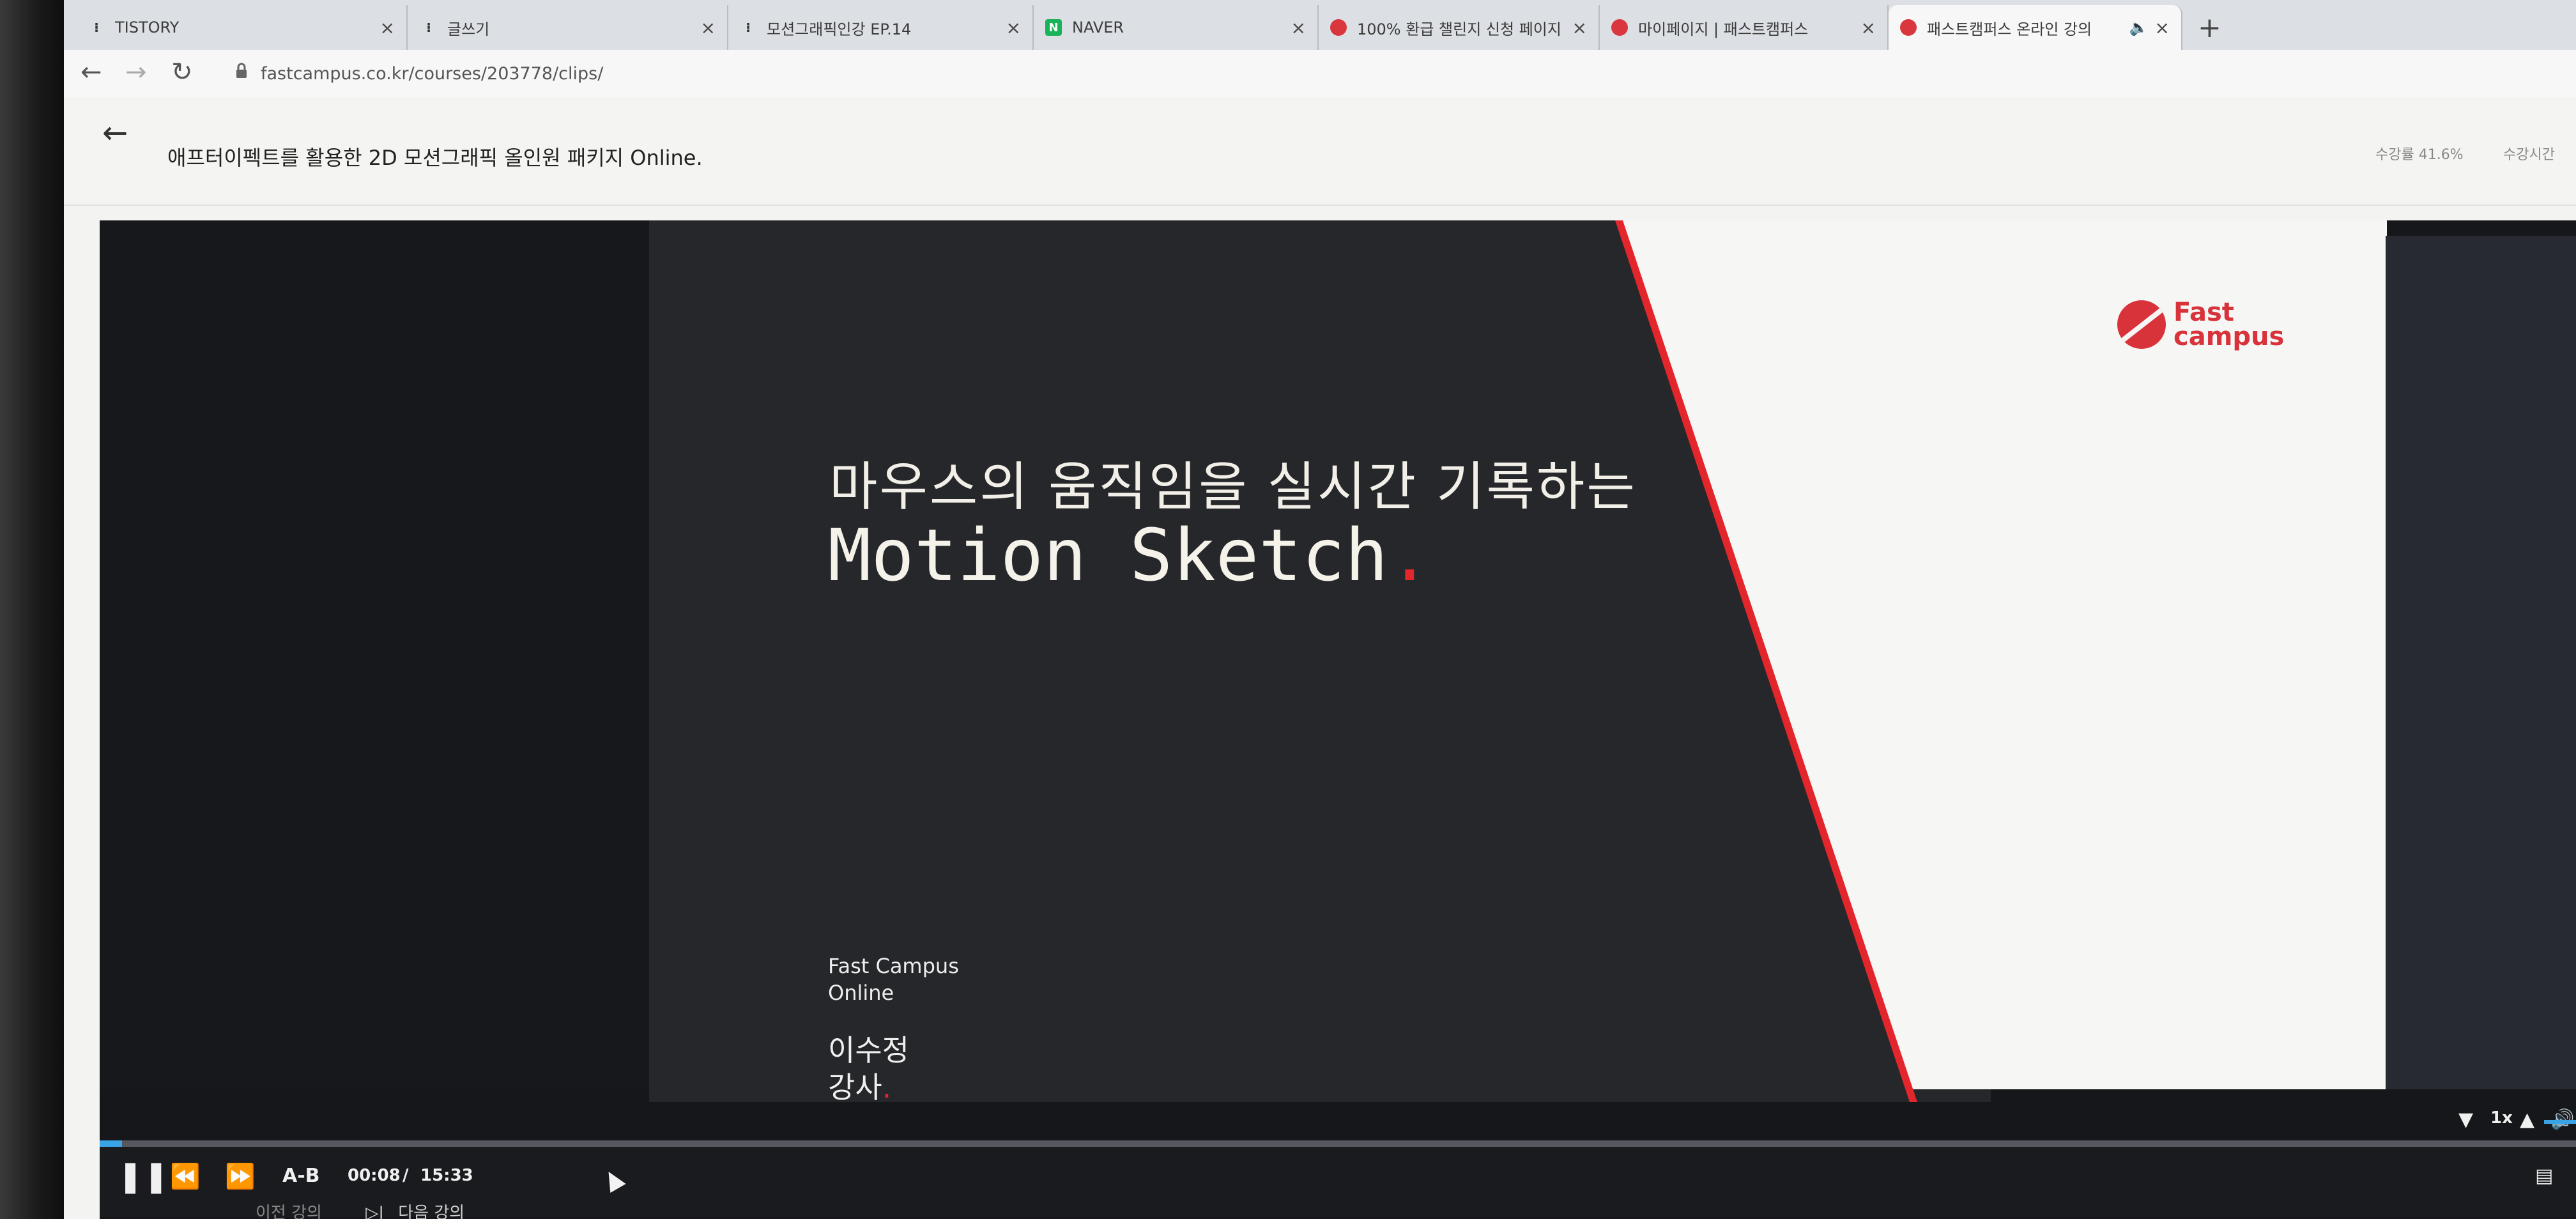  I want to click on tab-refund-challenge: 100% 환급 챌린지 신청 페이지 ×, so click(1459, 27).